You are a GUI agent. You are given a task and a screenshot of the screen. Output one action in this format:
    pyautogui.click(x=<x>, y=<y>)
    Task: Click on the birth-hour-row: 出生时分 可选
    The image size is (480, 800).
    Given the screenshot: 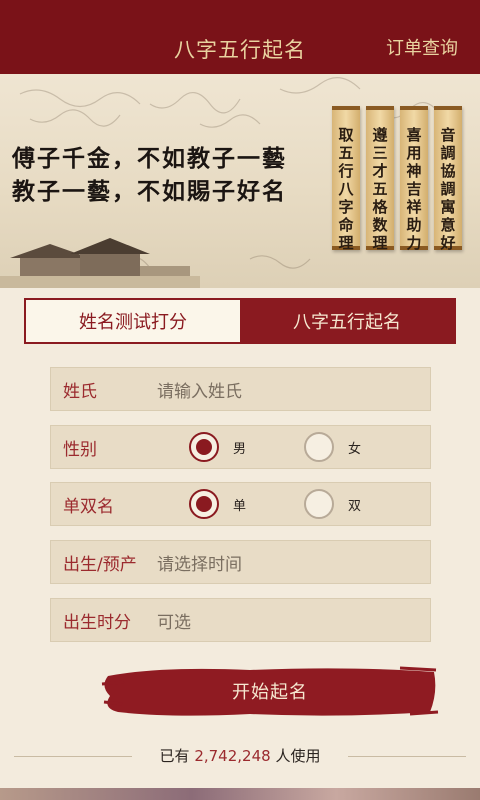 What is the action you would take?
    pyautogui.click(x=240, y=620)
    